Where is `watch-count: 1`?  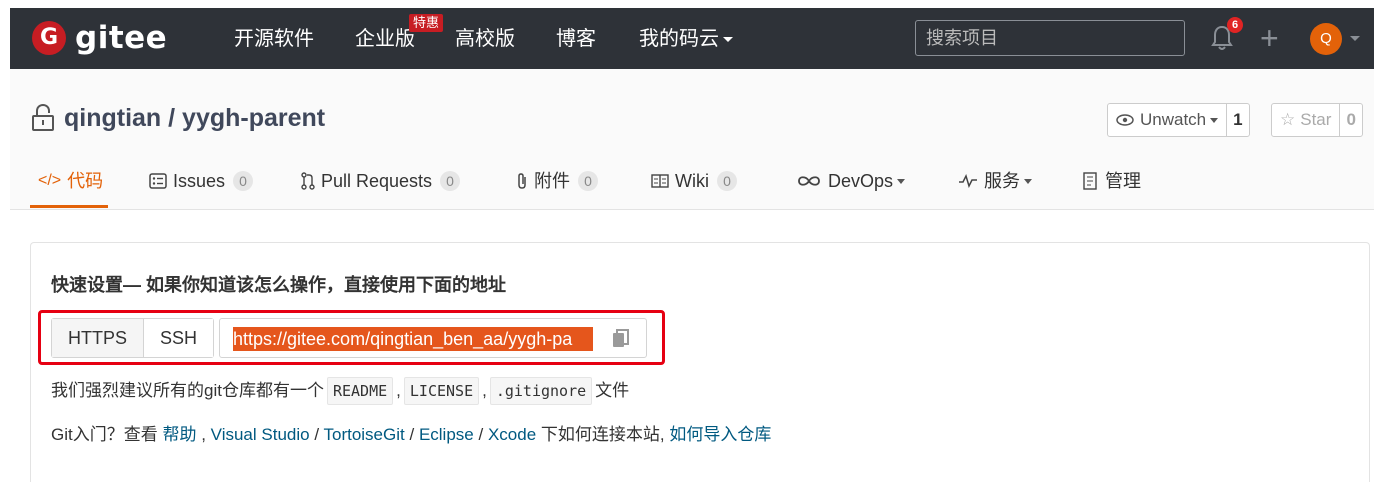
watch-count: 1 is located at coordinates (1237, 120).